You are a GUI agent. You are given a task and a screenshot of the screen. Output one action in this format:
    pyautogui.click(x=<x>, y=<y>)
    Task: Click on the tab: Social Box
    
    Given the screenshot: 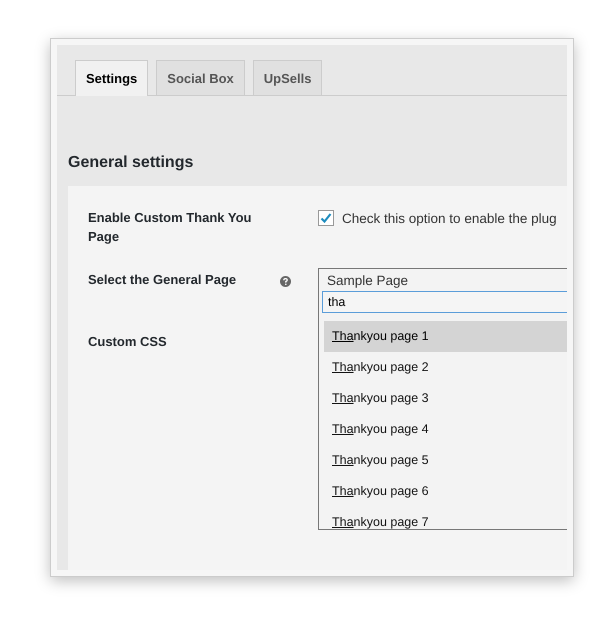 What is the action you would take?
    pyautogui.click(x=200, y=77)
    